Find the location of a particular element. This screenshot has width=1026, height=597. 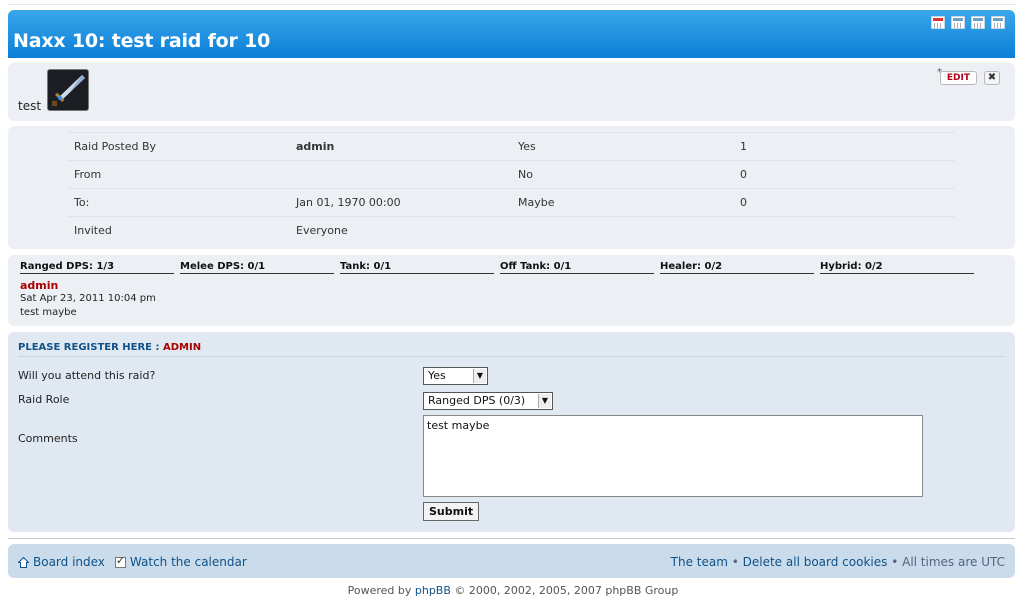

powered-suffix: © 2000, 2002, 2005, 2007 phpBB Group is located at coordinates (564, 590).